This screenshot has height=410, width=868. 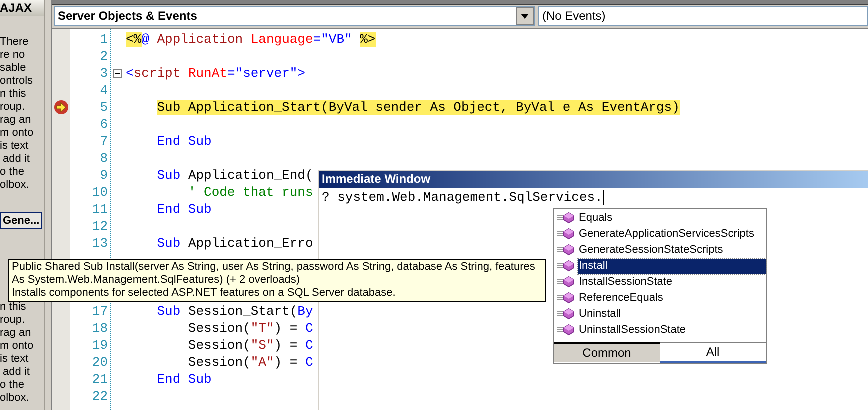 What do you see at coordinates (104, 90) in the screenshot?
I see `line-number: 4` at bounding box center [104, 90].